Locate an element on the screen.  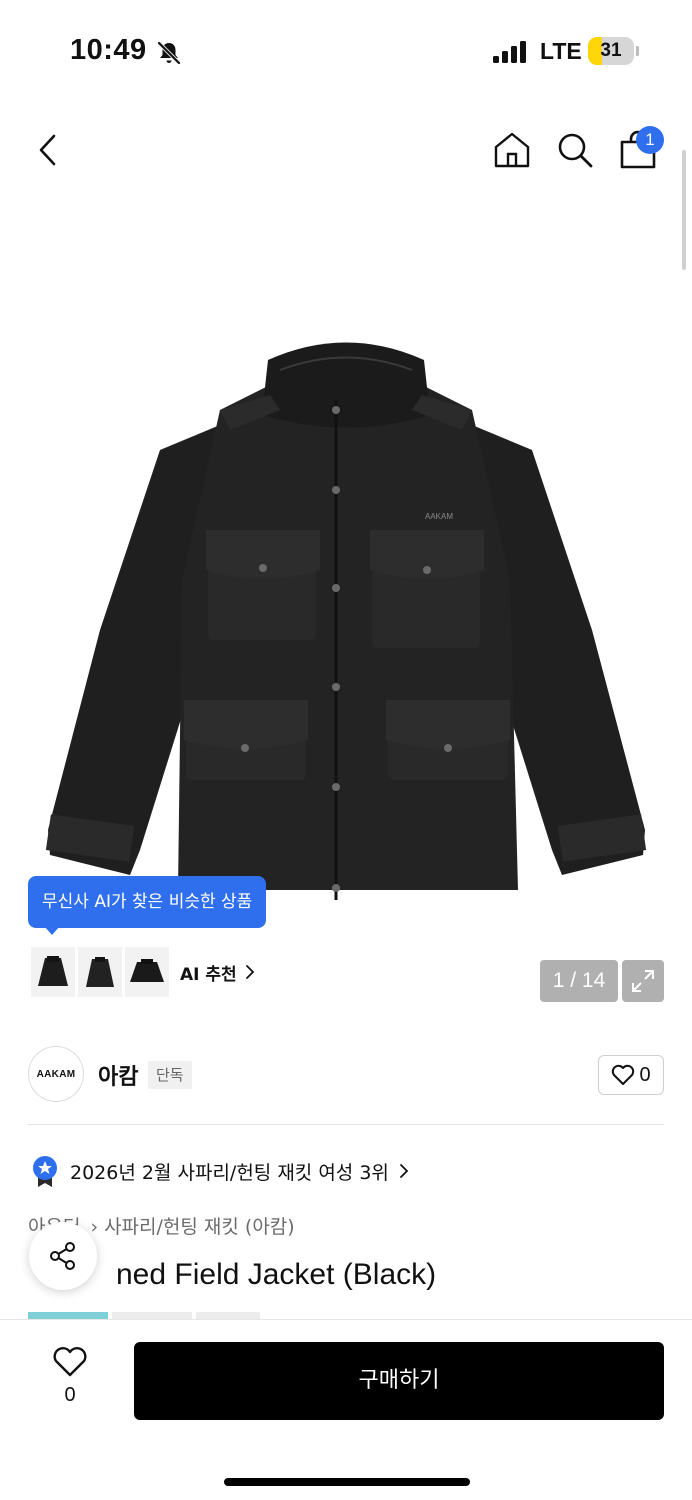
status-bar: 10:49 LTE 31 is located at coordinates (346, 50).